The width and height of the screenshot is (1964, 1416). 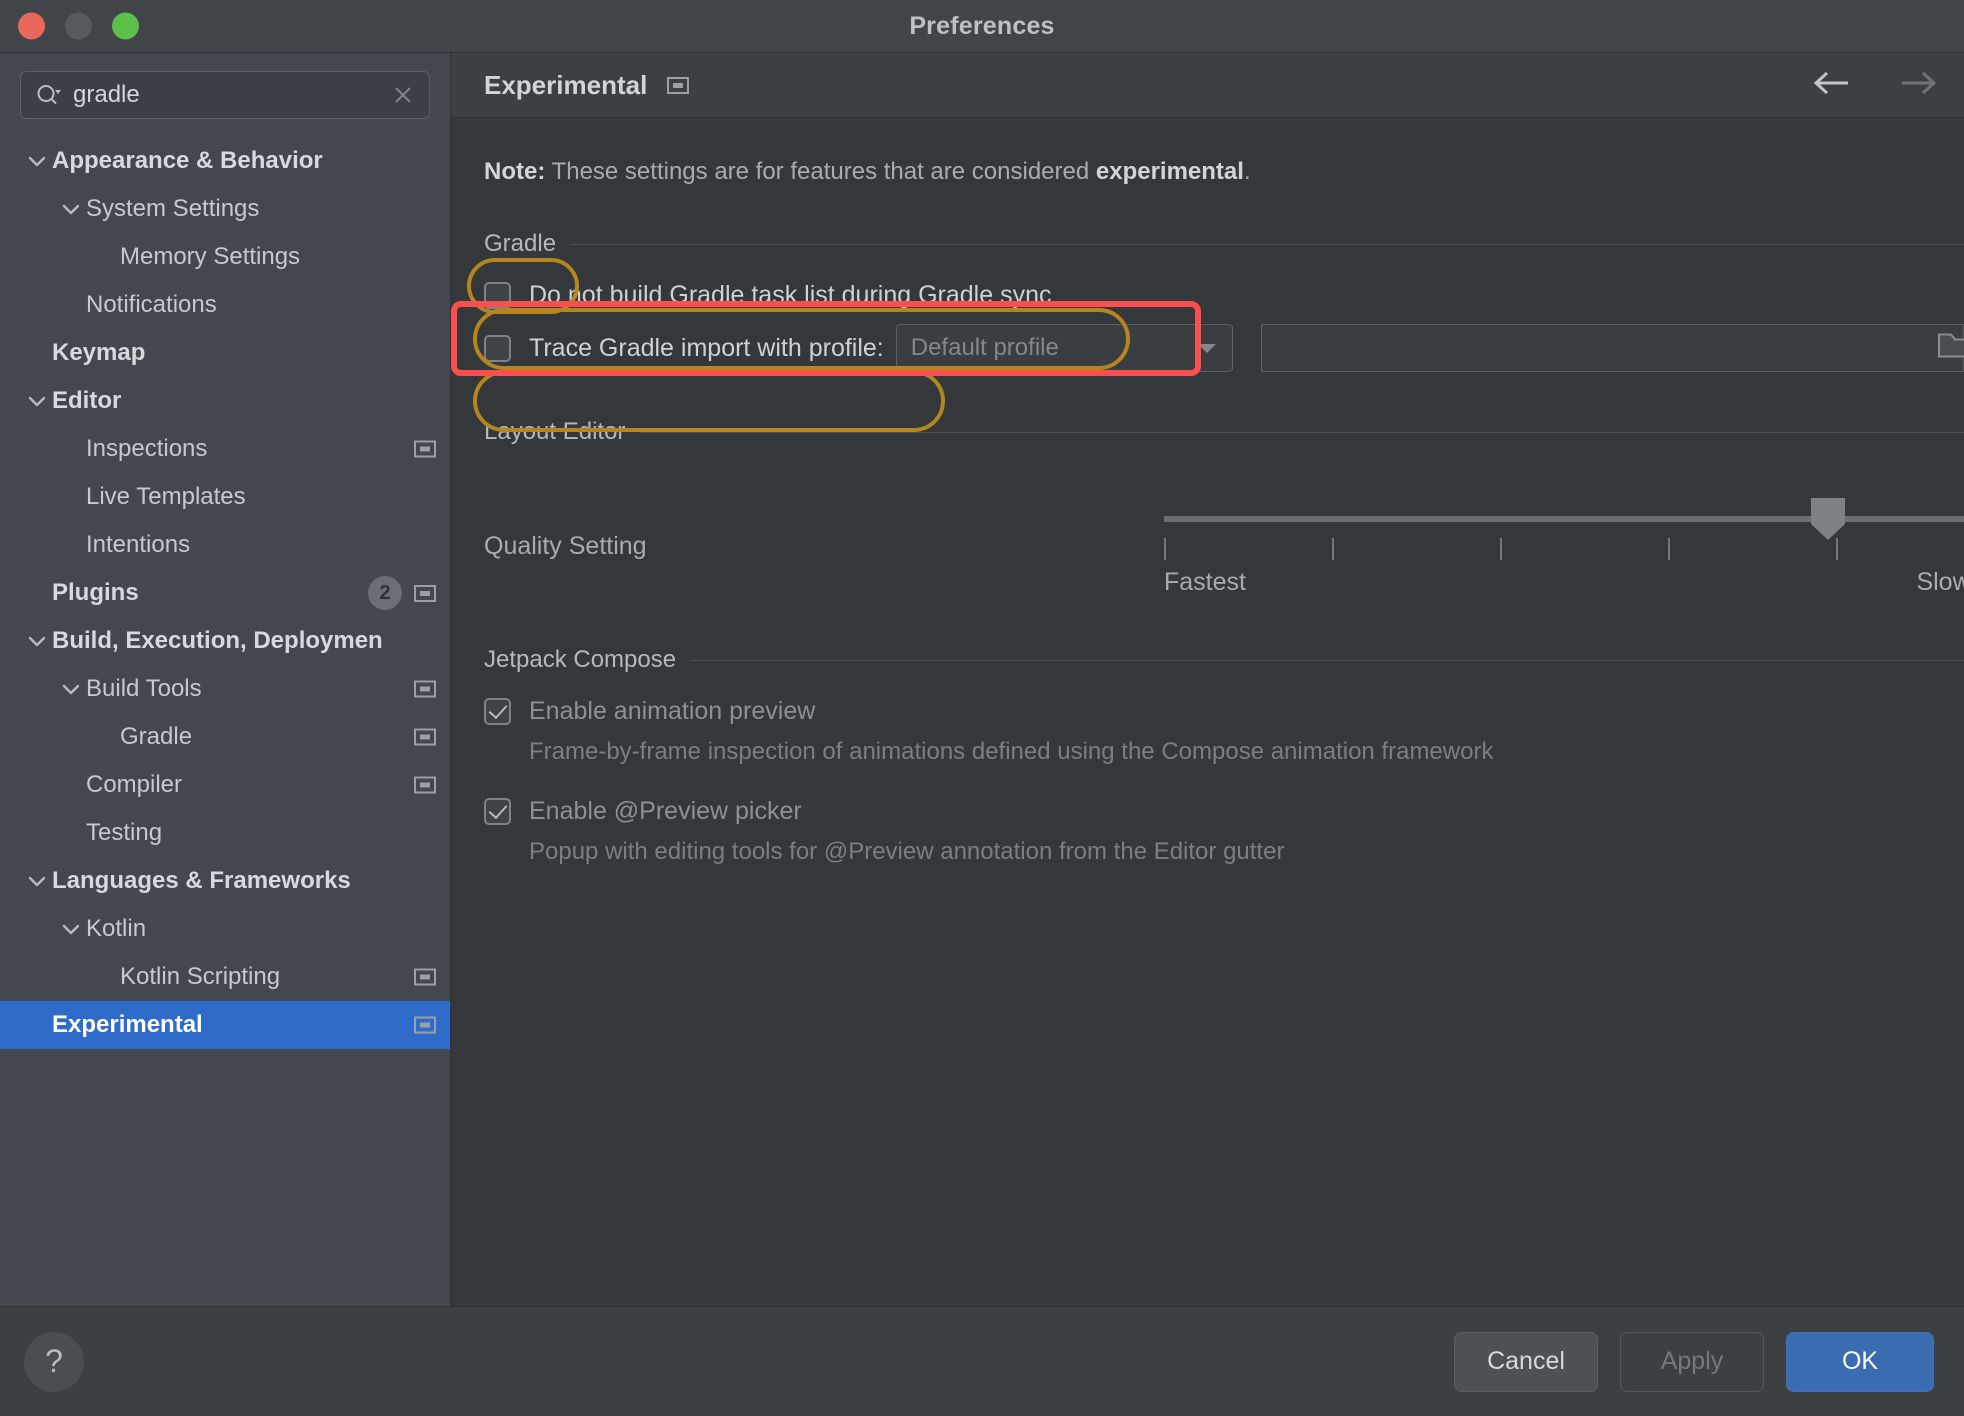 What do you see at coordinates (87, 400) in the screenshot?
I see `sidebar-item-label: Editor` at bounding box center [87, 400].